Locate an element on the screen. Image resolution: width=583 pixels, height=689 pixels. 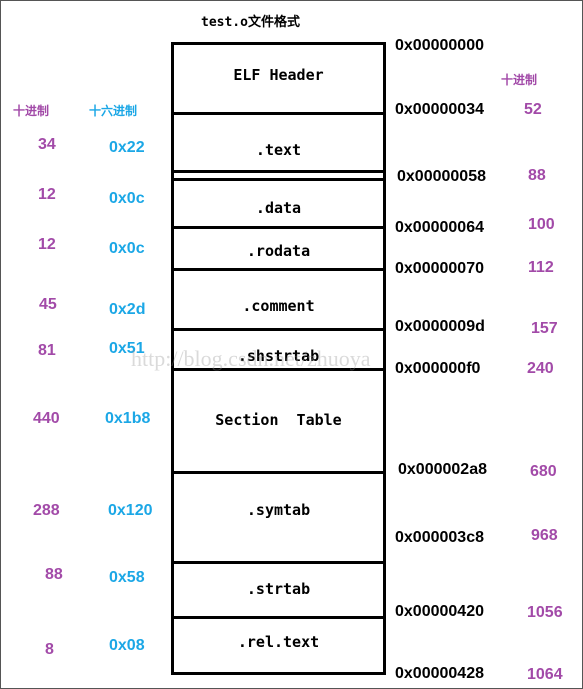
offset-hex: 0x00000064 is located at coordinates (439, 227).